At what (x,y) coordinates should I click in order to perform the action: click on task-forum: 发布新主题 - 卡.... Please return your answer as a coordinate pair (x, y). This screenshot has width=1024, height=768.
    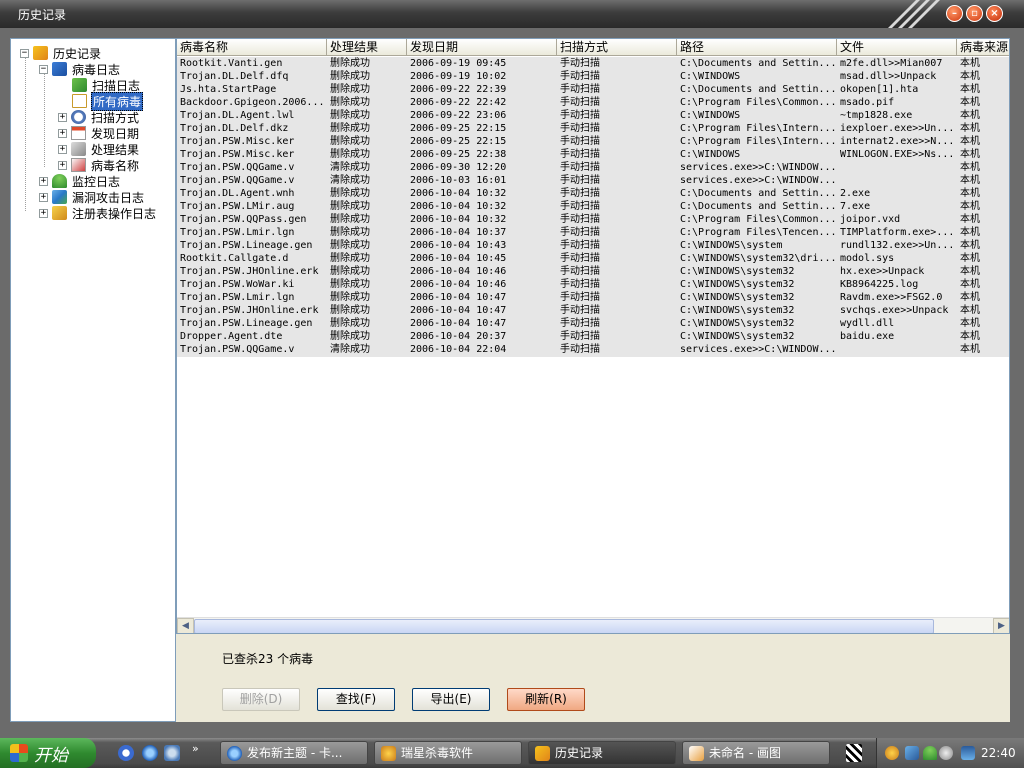
    Looking at the image, I should click on (294, 753).